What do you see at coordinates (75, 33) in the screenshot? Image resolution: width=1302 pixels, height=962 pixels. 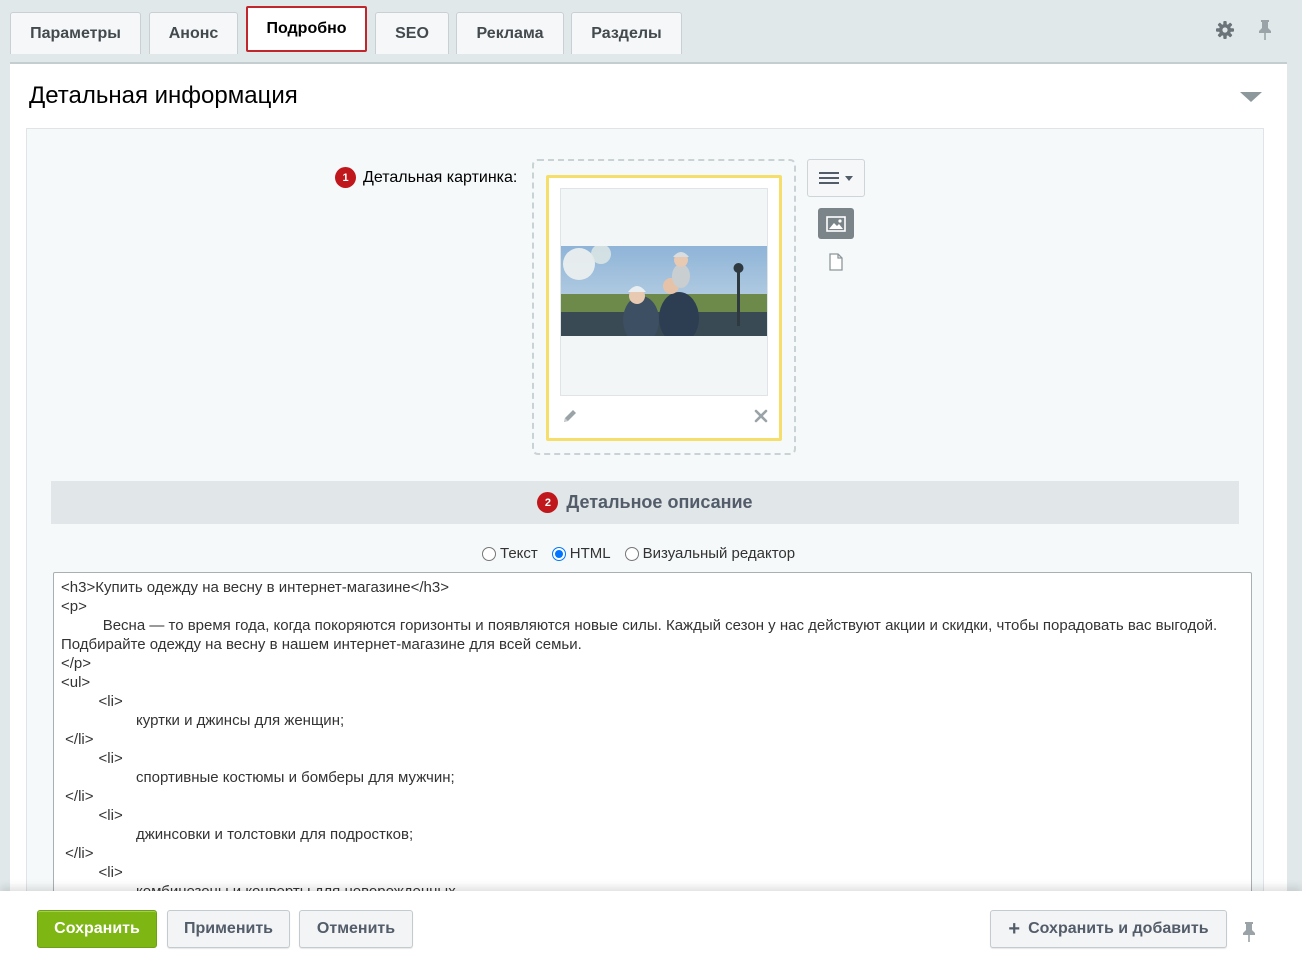 I see `tab-parameters: Параметры` at bounding box center [75, 33].